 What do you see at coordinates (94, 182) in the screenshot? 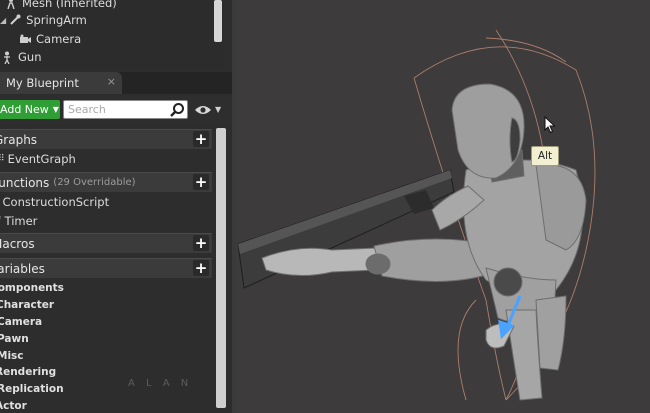
I see `overridable-count: (29 Overridable)` at bounding box center [94, 182].